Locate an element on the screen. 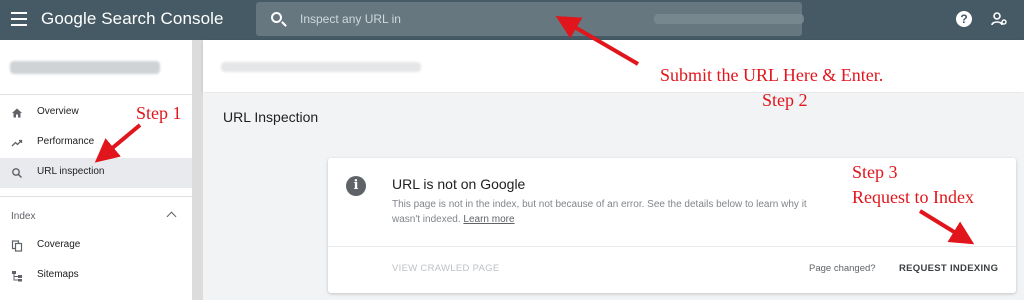  app-title: Google Search Console is located at coordinates (132, 18).